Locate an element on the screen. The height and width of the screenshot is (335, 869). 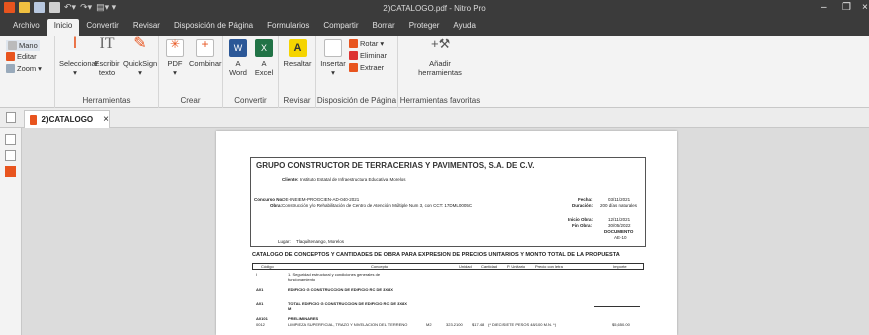
eliminar-button: Eliminar is located at coordinates (368, 55).